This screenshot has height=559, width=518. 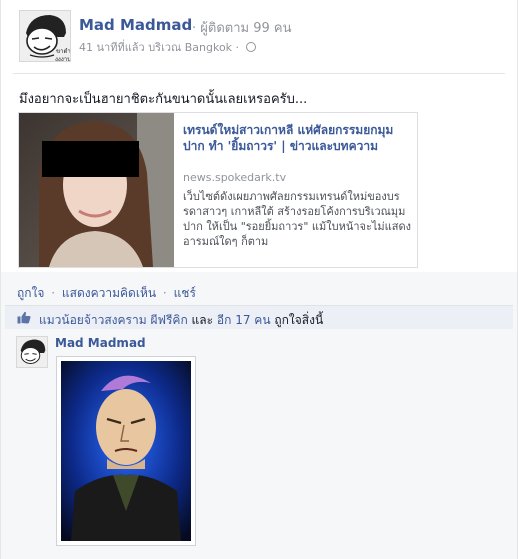 I want to click on follower-count: · ผู้ติดตาม 99 คน, so click(x=241, y=27).